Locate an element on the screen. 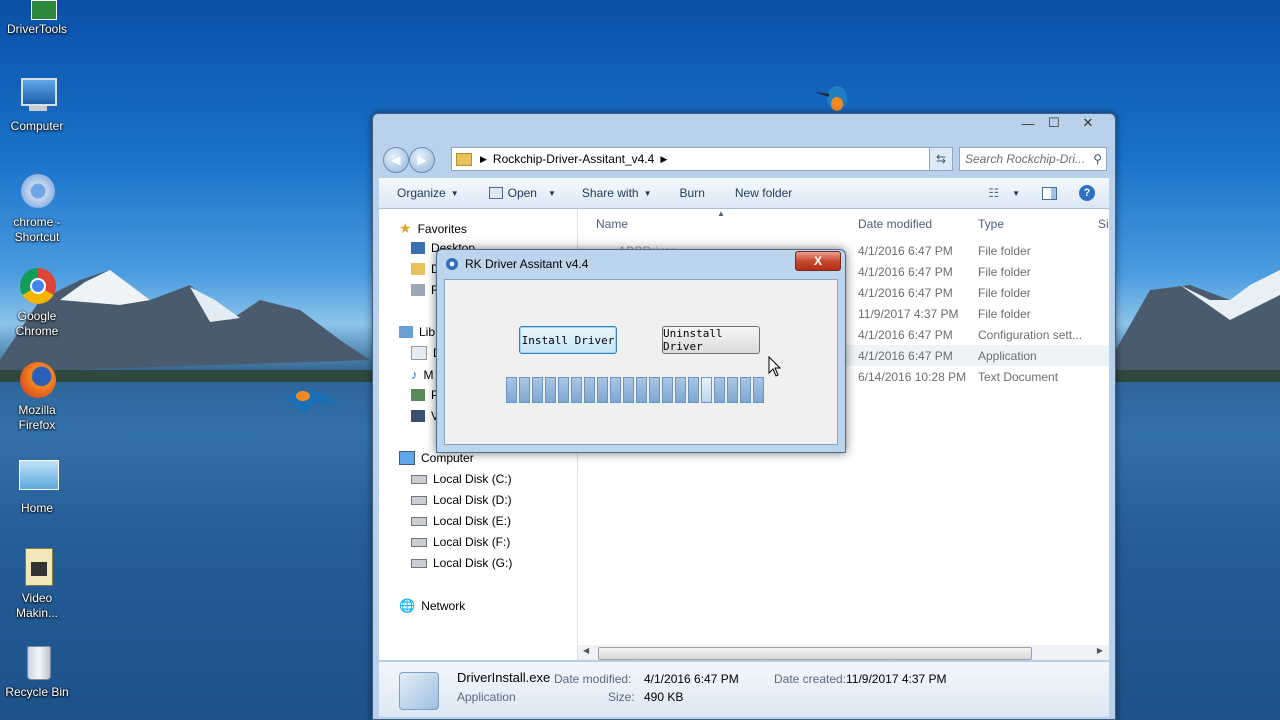 This screenshot has height=720, width=1280. share-with-button: Share with ▼ is located at coordinates (617, 193).